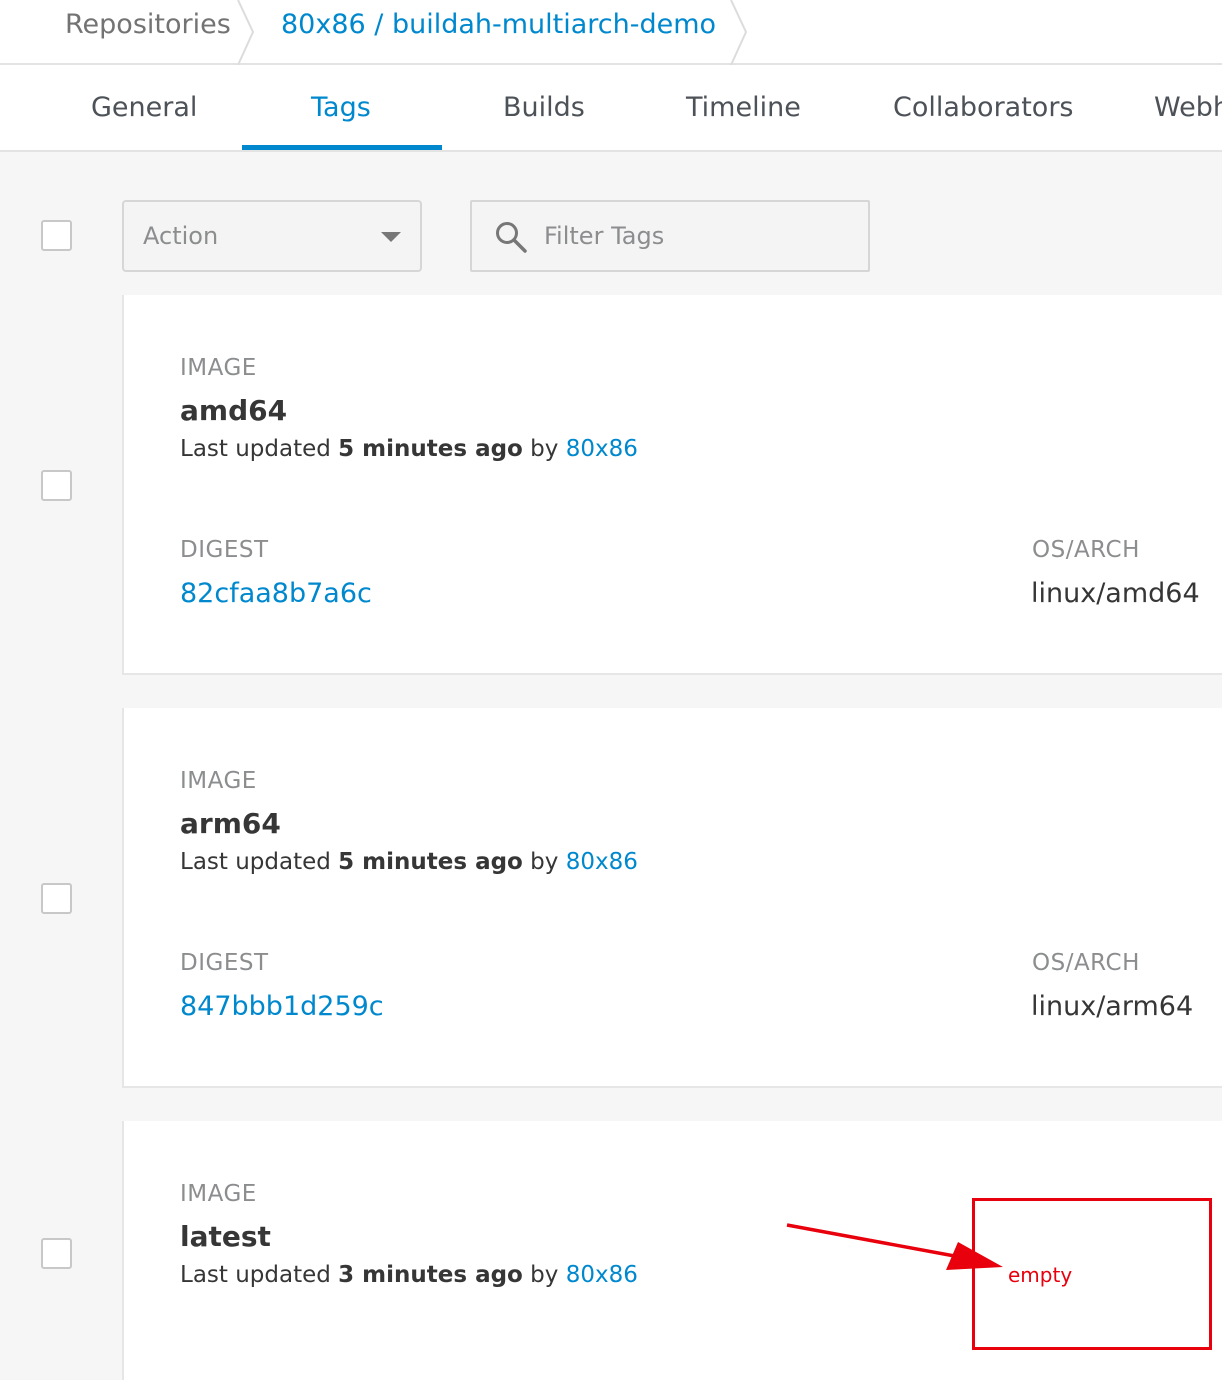 The image size is (1222, 1380). I want to click on digest-link: 847bbb1d259c, so click(282, 1006).